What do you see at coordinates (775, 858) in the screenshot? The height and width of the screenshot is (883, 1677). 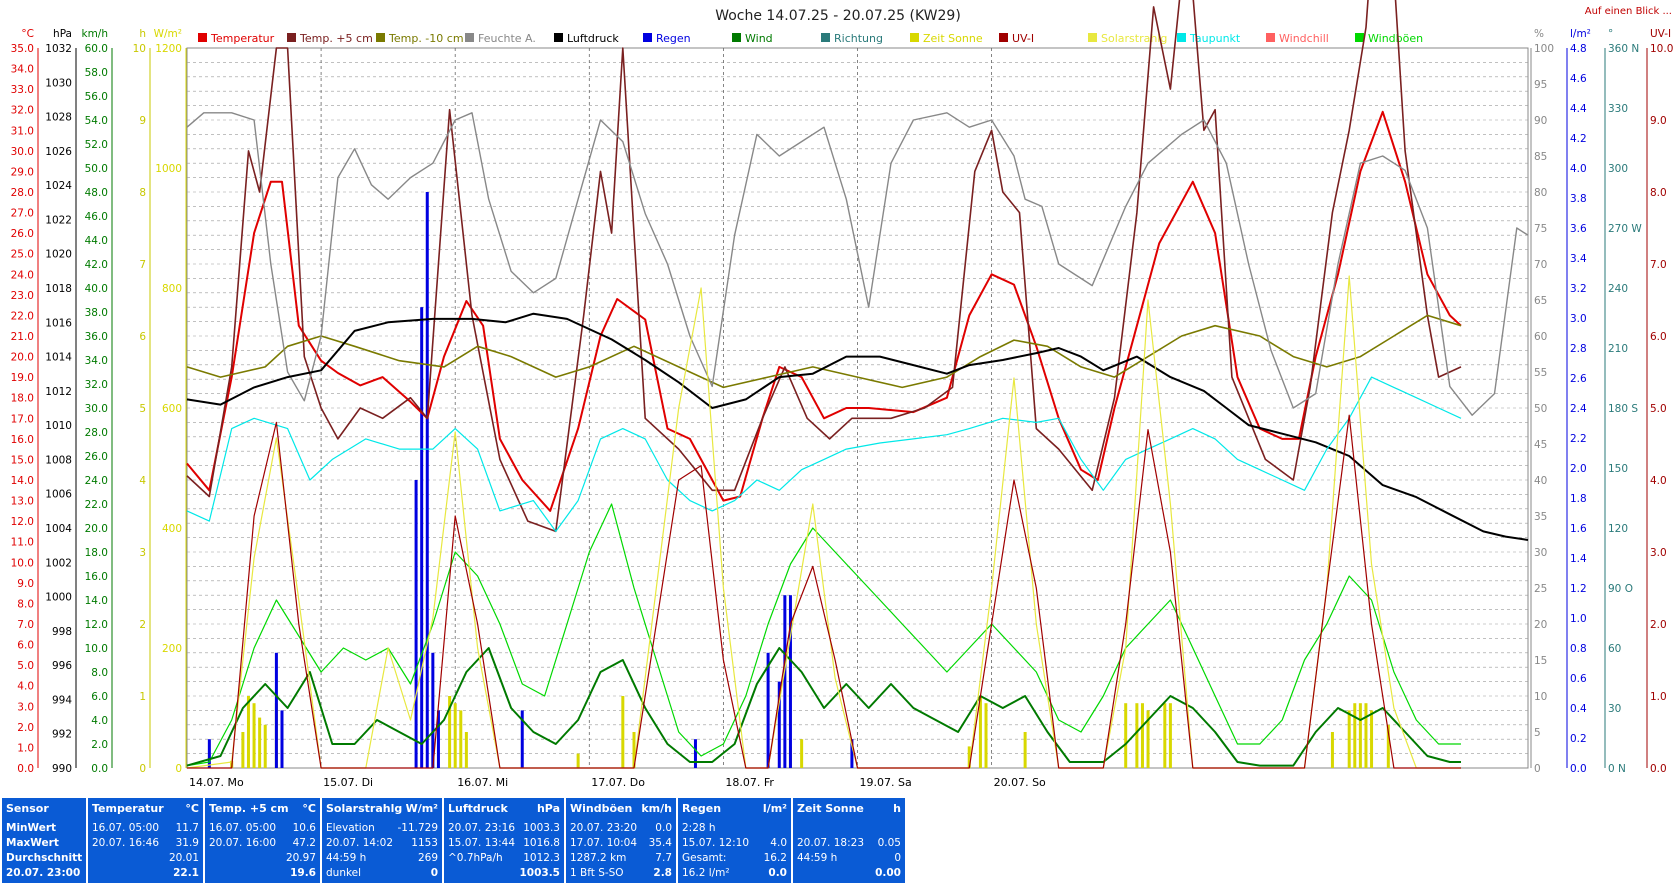 I see `stats-value: 16.2` at bounding box center [775, 858].